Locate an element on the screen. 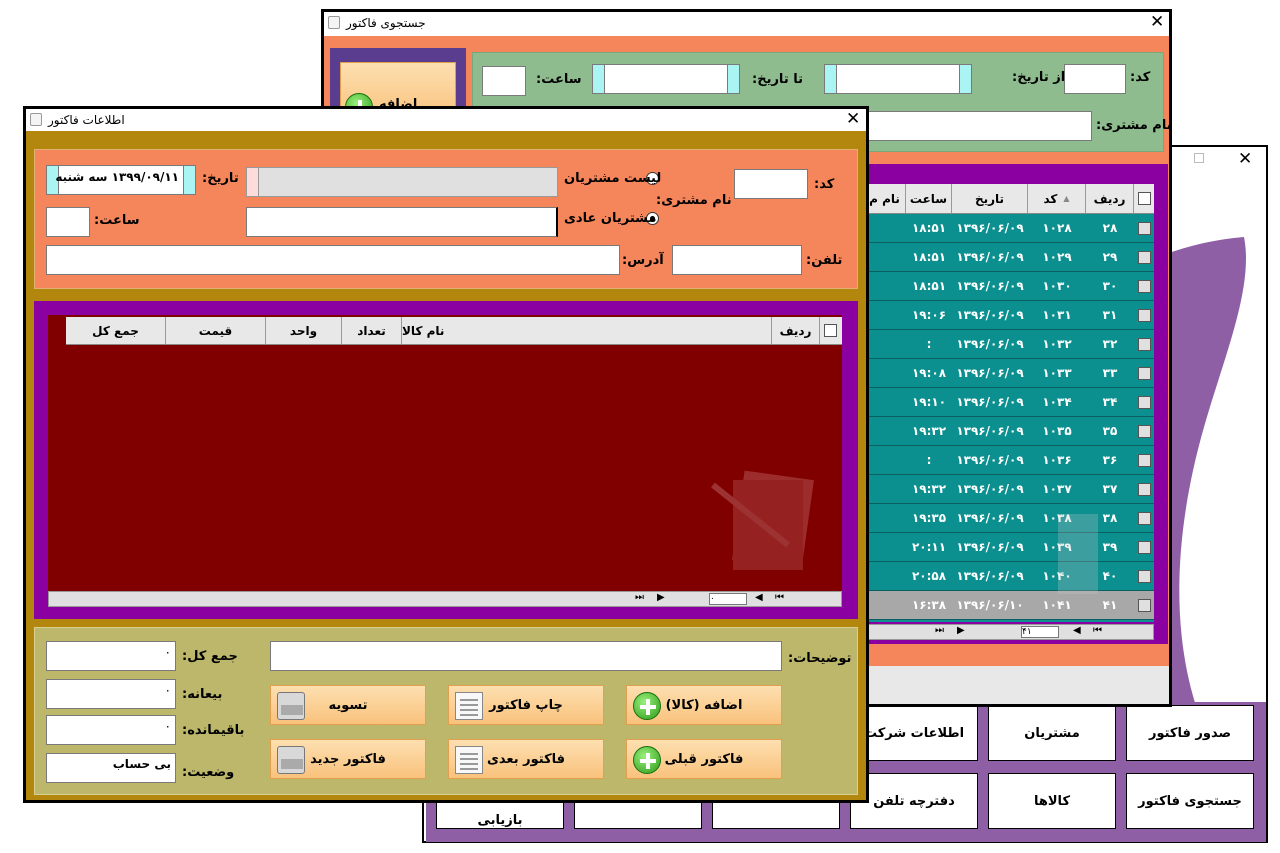 The image size is (1280, 853). settle-button: تسویه is located at coordinates (348, 705).